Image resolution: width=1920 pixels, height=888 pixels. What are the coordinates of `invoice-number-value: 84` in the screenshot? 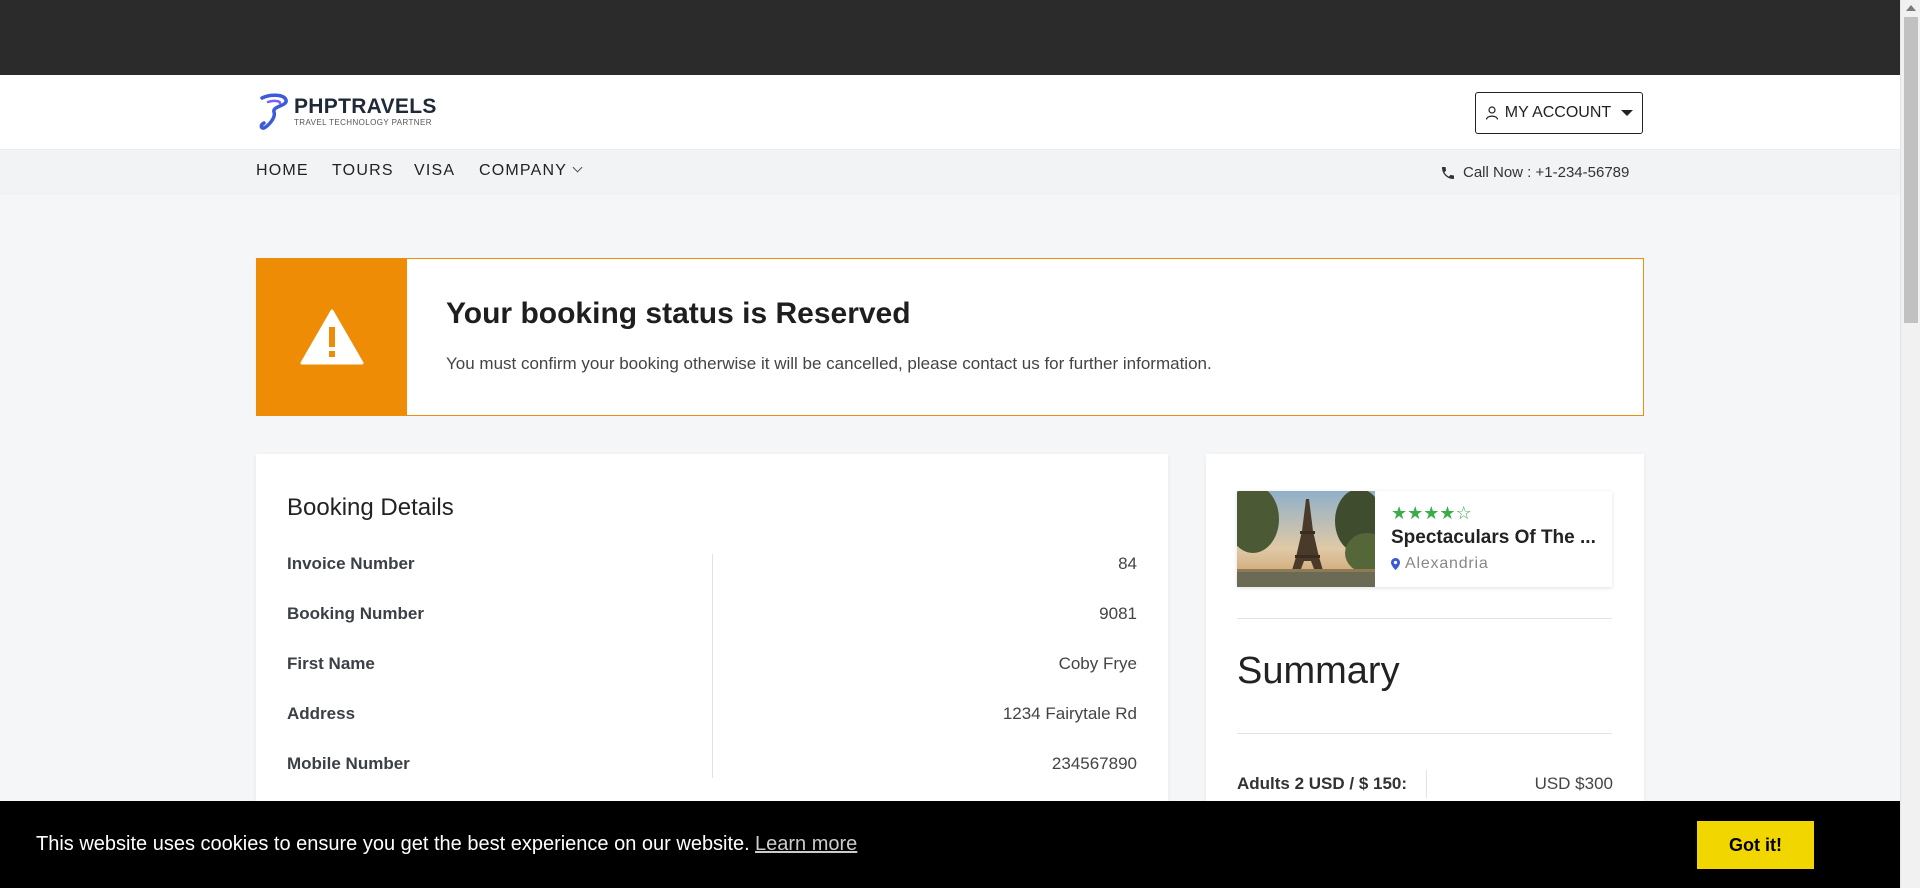 It's located at (1127, 563).